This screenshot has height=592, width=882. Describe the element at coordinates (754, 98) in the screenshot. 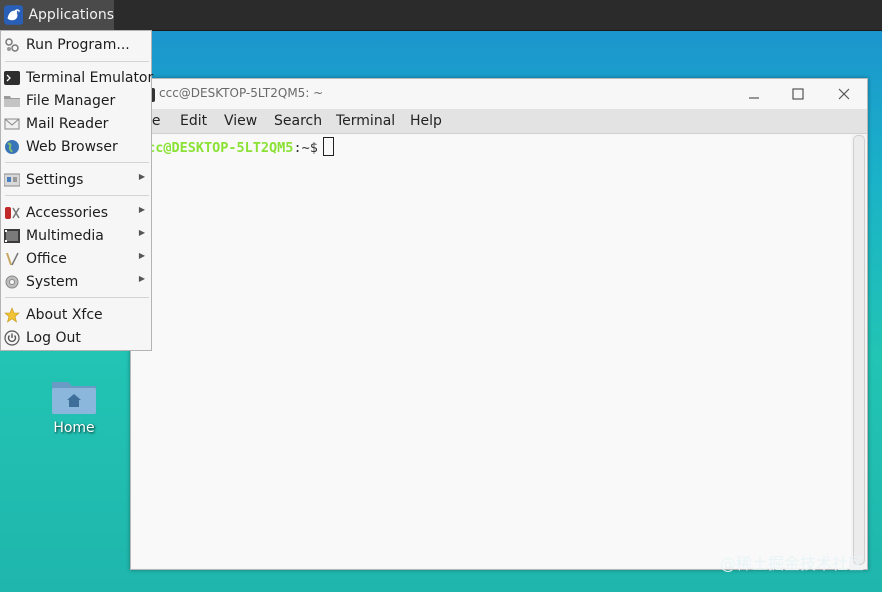

I see `minimize-icon` at that location.